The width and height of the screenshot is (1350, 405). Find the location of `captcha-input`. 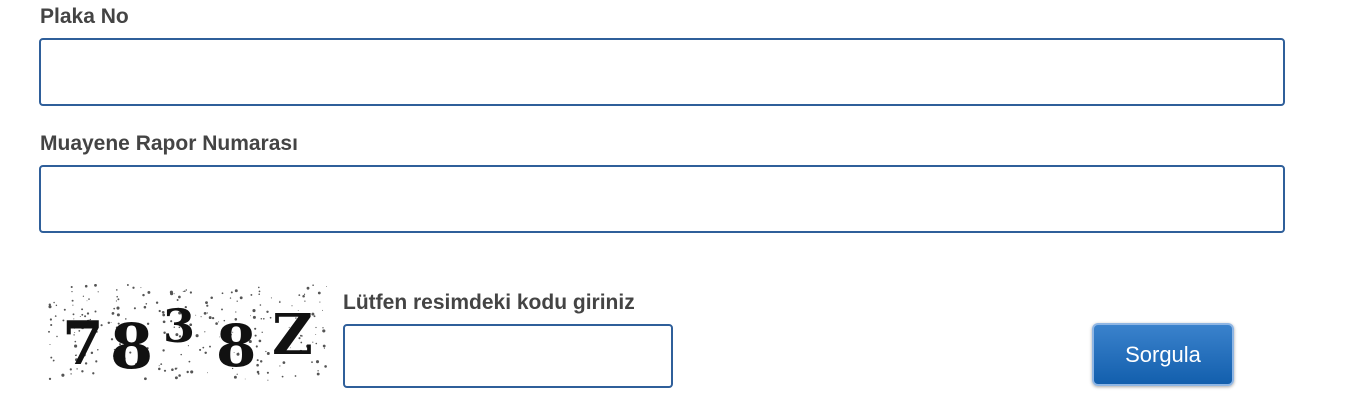

captcha-input is located at coordinates (508, 356).